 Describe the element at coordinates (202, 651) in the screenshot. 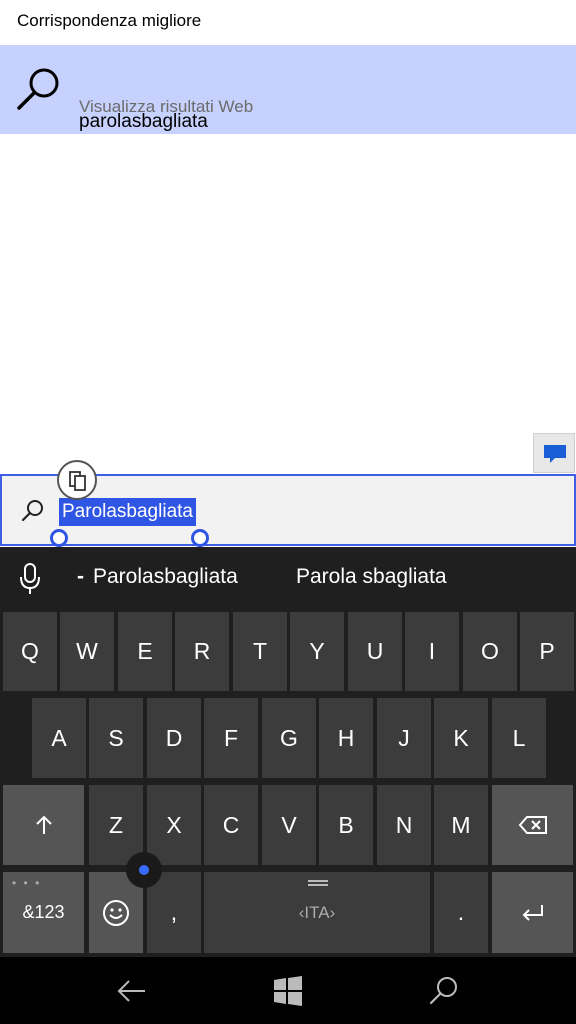

I see `key-r: R` at that location.